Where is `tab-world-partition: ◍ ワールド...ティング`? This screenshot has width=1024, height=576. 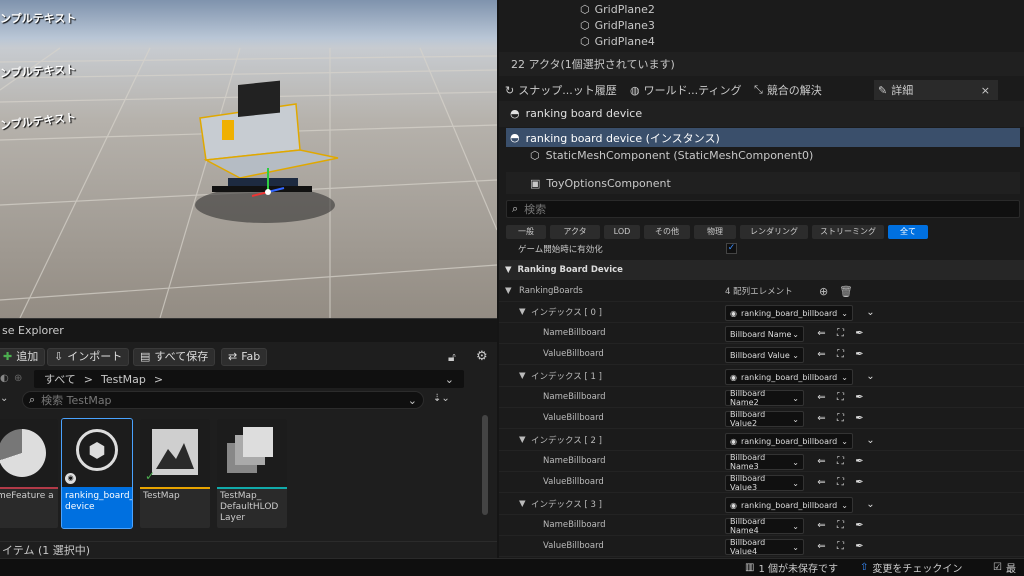
tab-world-partition: ◍ ワールド...ティング is located at coordinates (685, 90).